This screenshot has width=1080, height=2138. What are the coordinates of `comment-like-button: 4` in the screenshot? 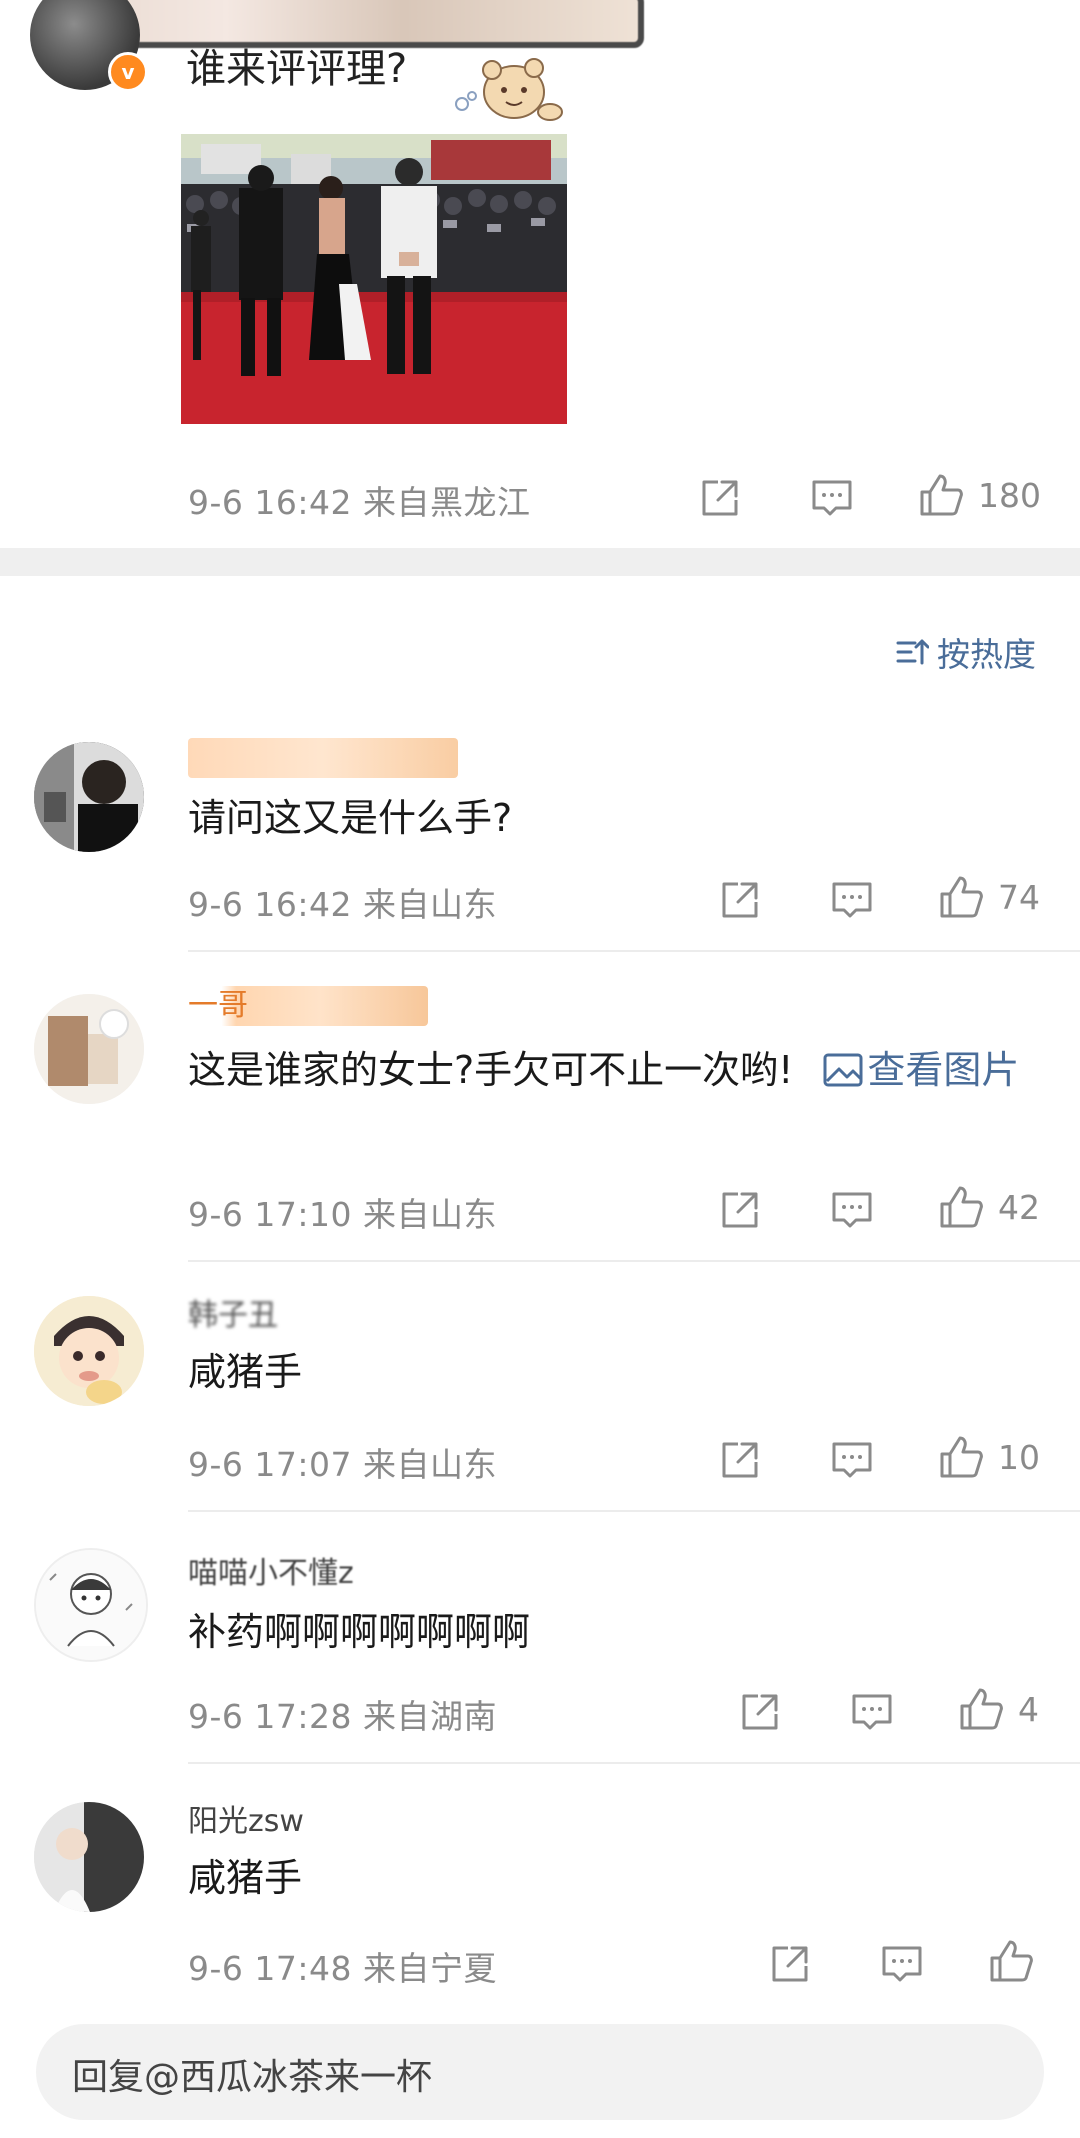 It's located at (998, 1709).